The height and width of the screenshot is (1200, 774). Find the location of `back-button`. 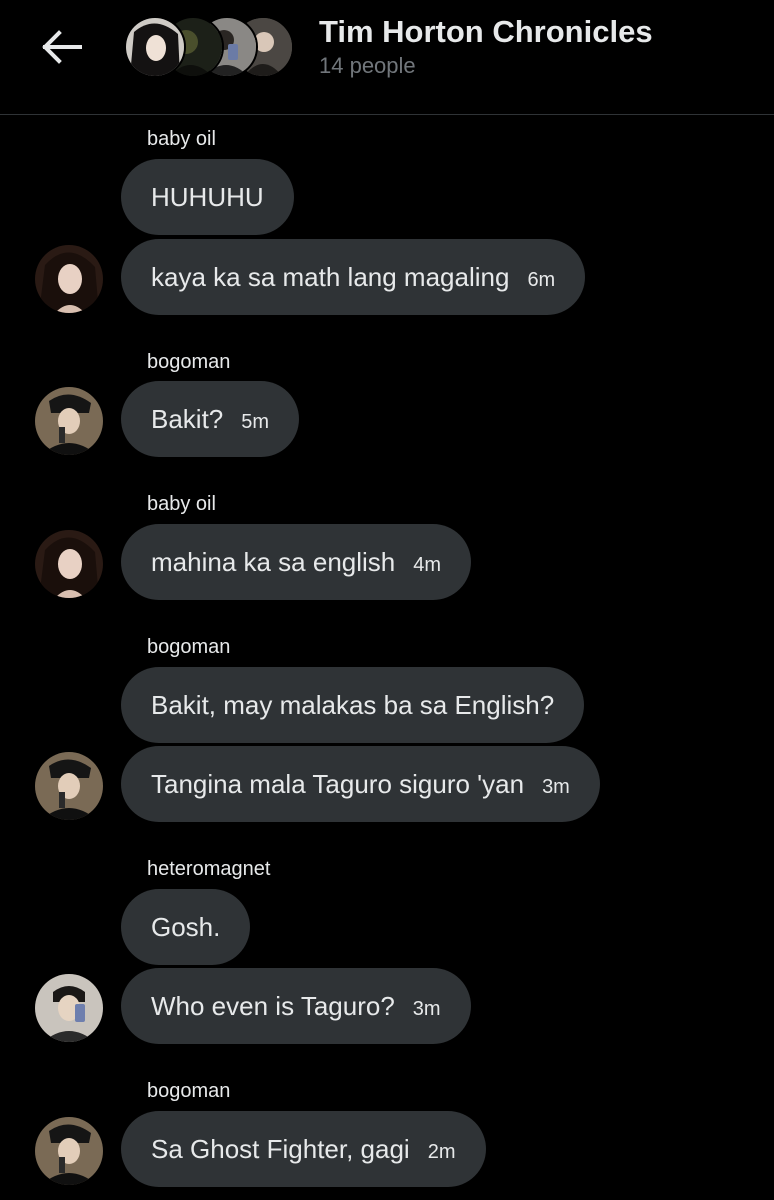

back-button is located at coordinates (61, 47).